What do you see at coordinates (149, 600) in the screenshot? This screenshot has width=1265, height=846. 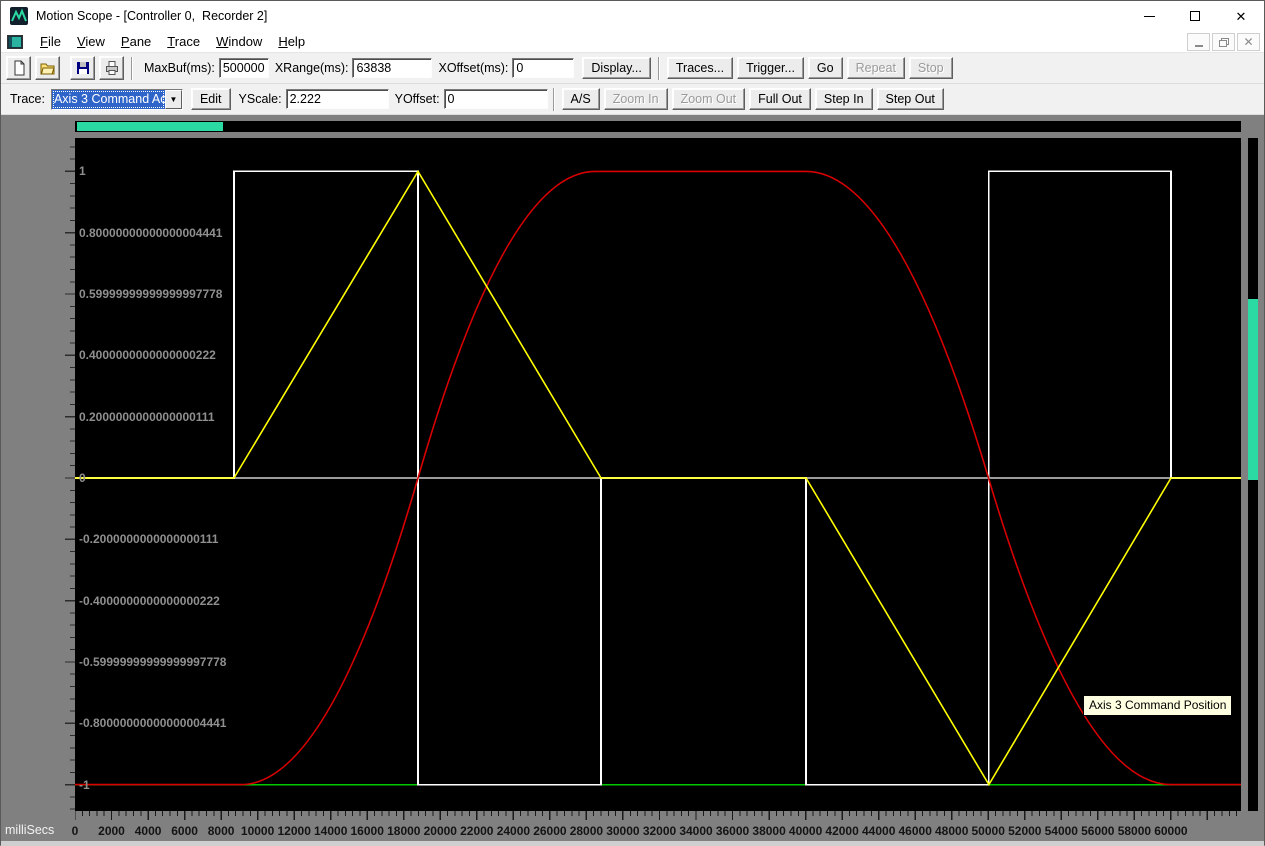 I see `y-axis-label: -0.4000000000000000222` at bounding box center [149, 600].